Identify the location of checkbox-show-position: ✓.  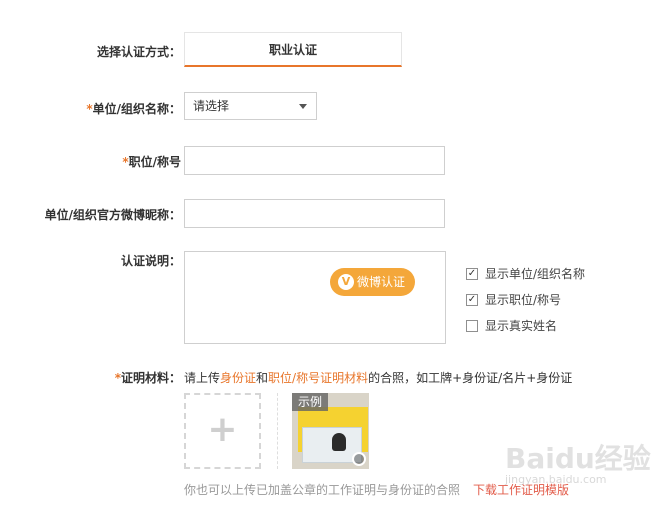
(472, 300).